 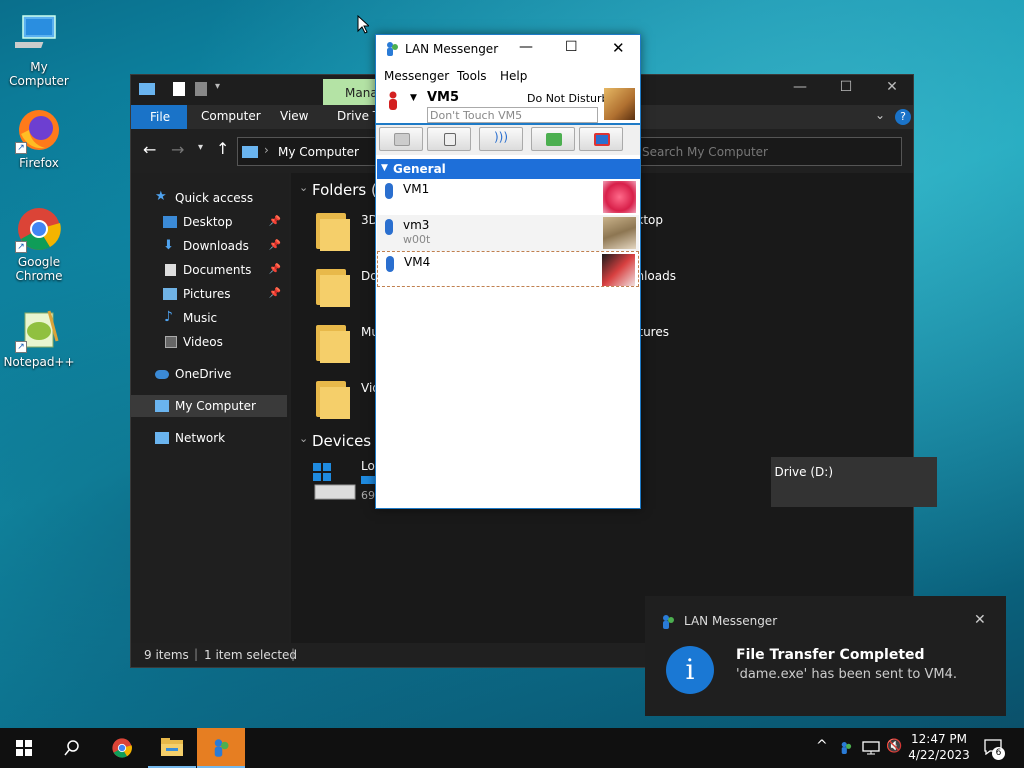 What do you see at coordinates (705, 152) in the screenshot?
I see `search-input: Search My Computer` at bounding box center [705, 152].